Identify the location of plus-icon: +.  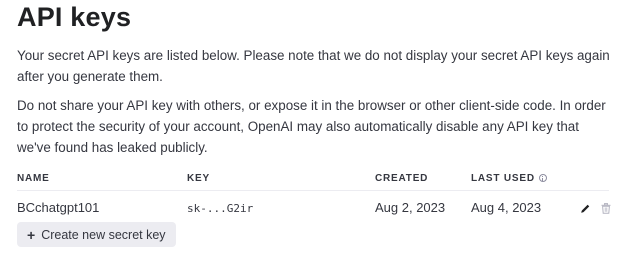
(31, 234).